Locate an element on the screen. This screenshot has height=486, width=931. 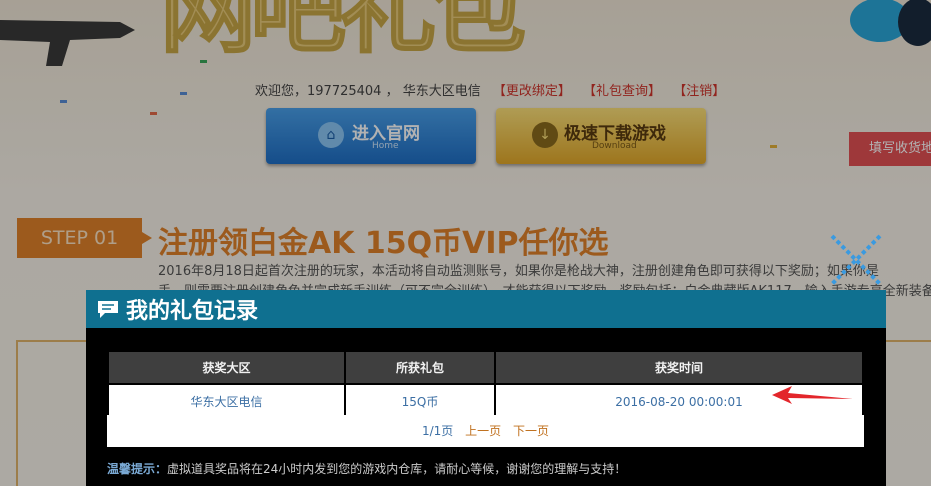
cell-region: 华东大区电信 is located at coordinates (226, 401).